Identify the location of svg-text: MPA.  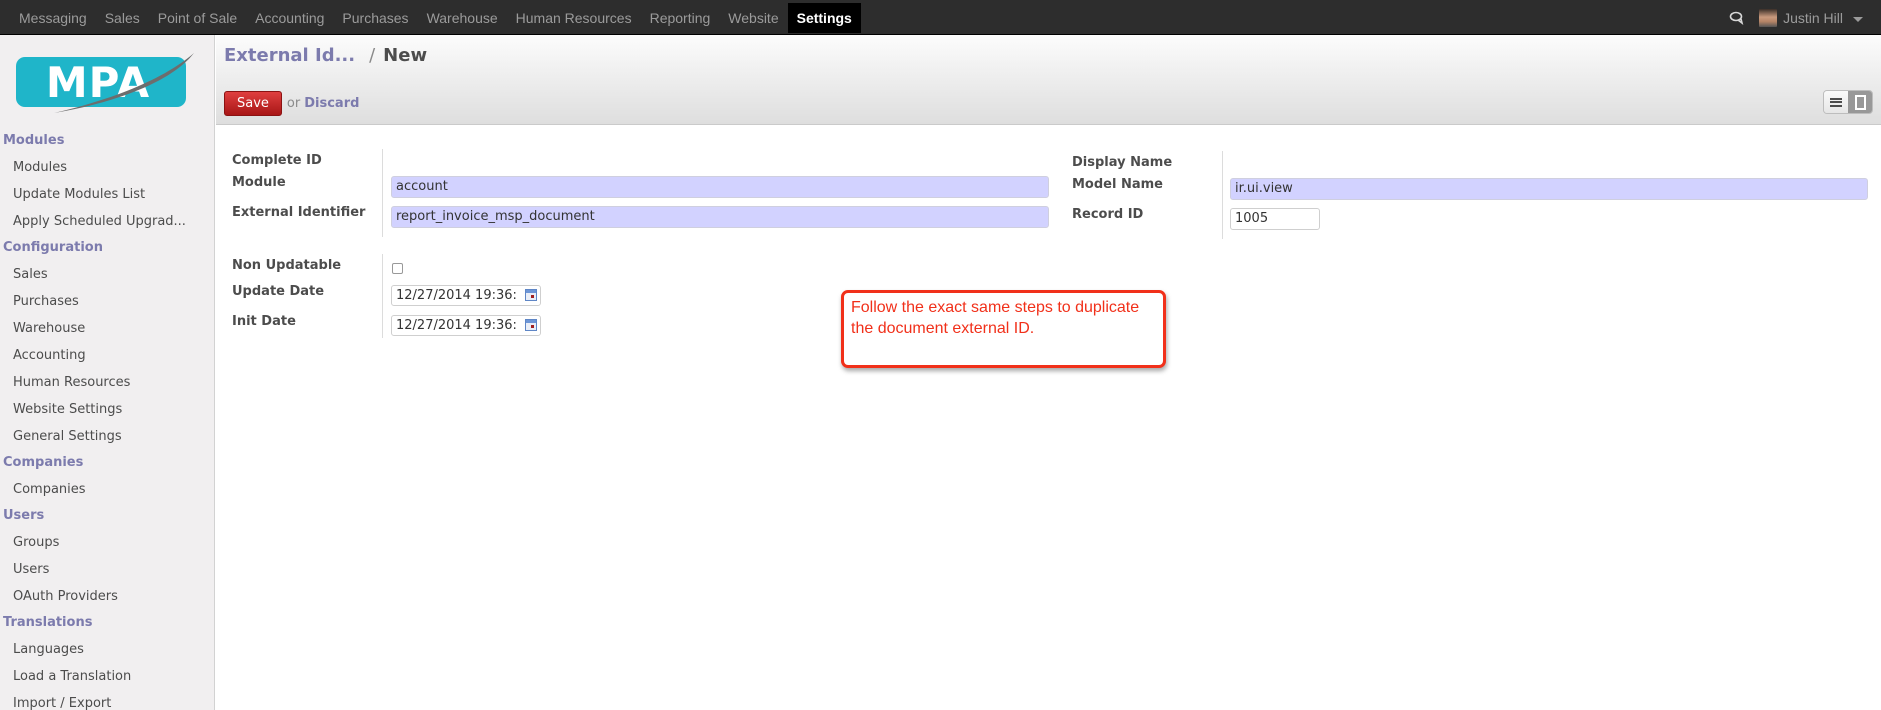
(98, 82).